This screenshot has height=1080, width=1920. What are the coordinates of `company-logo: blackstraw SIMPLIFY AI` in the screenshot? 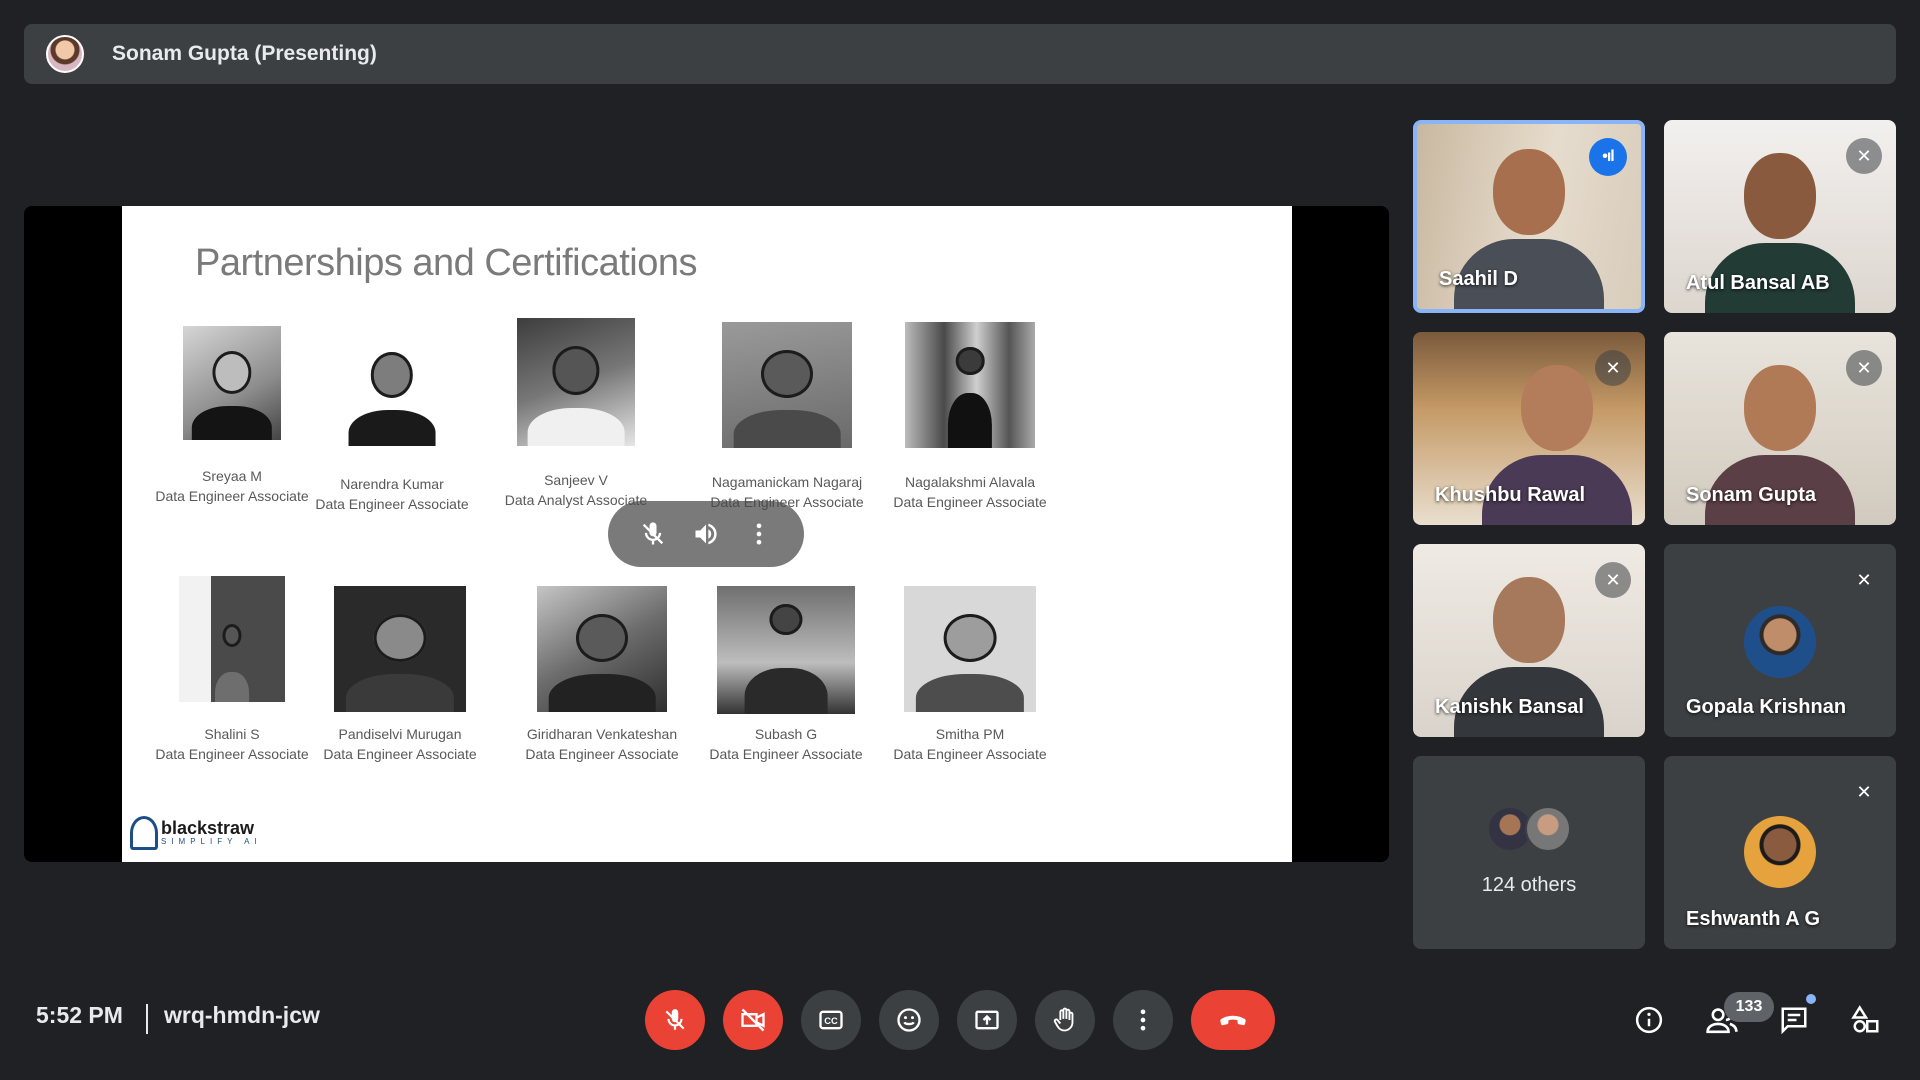 It's located at (196, 833).